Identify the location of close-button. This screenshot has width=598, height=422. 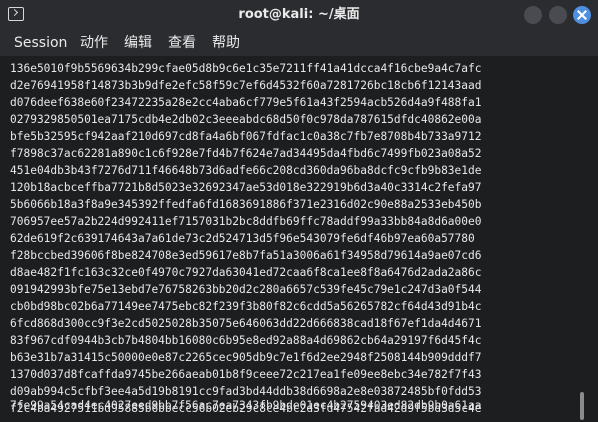
(582, 15).